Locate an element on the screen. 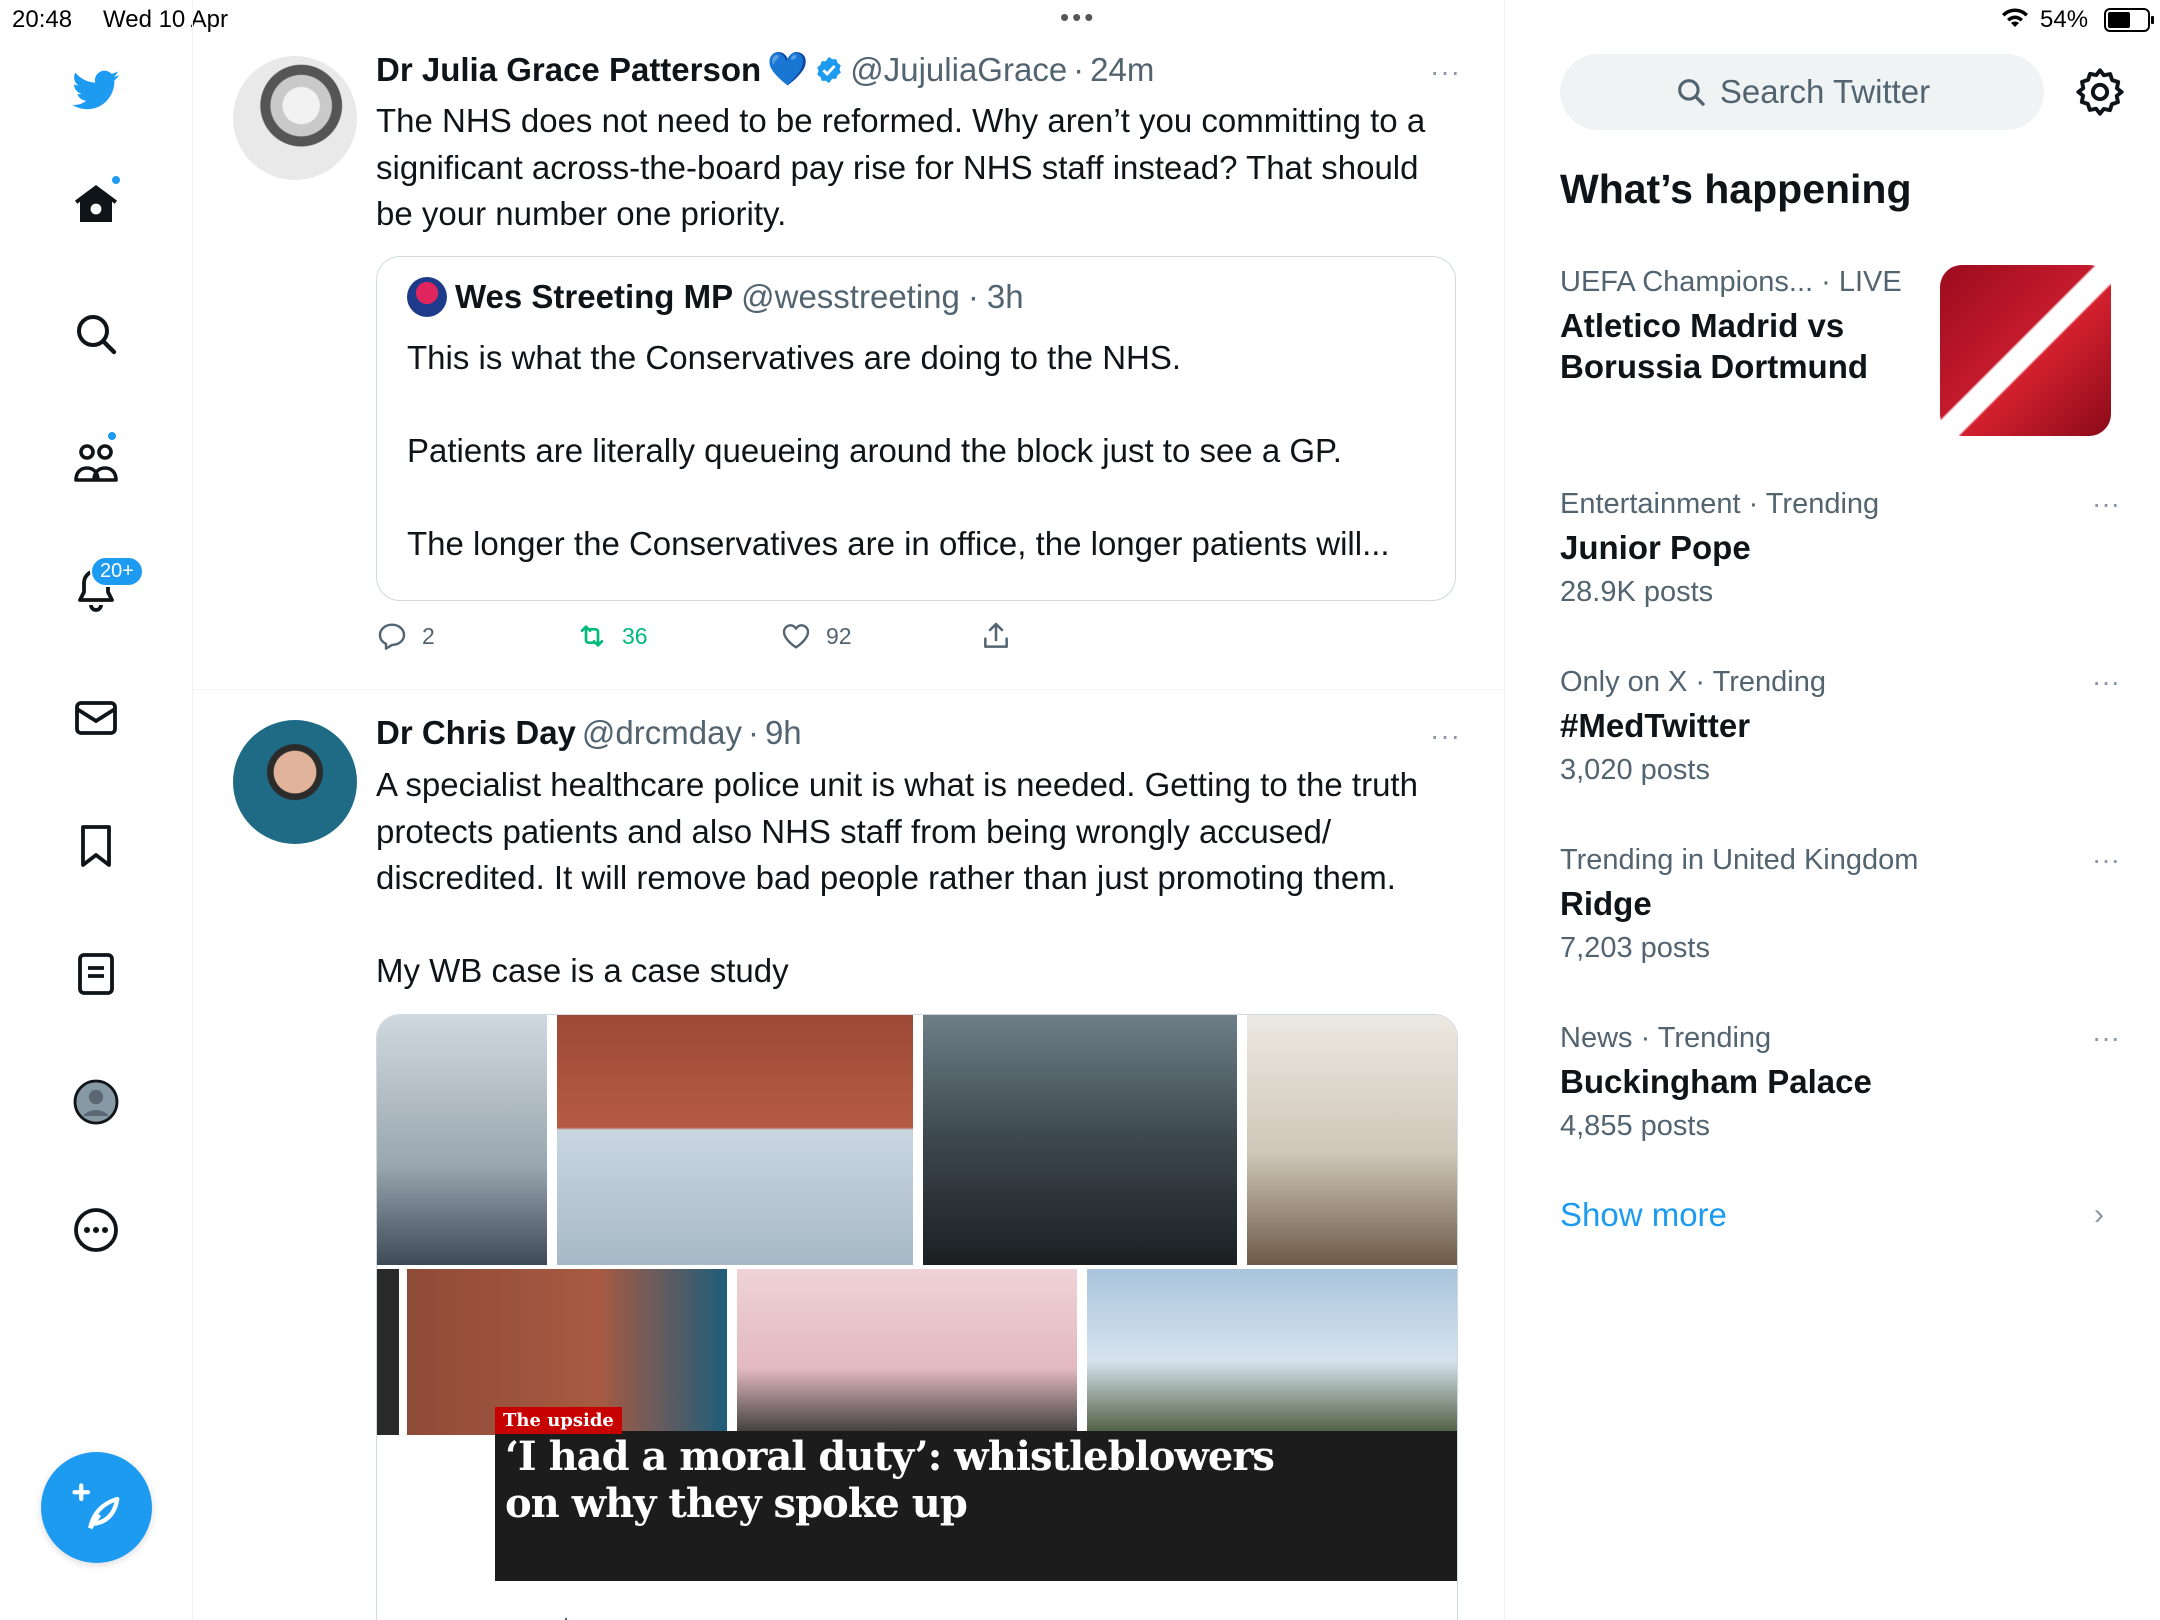  author-name: Dr Julia Grace Patterson is located at coordinates (568, 70).